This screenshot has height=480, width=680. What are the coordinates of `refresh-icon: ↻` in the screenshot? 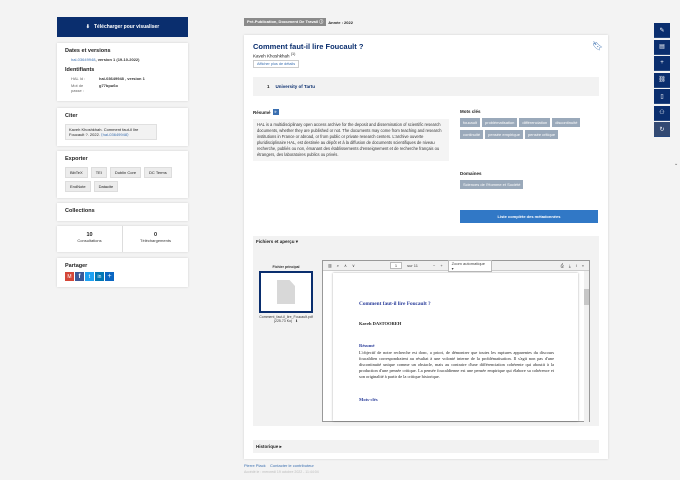 It's located at (662, 129).